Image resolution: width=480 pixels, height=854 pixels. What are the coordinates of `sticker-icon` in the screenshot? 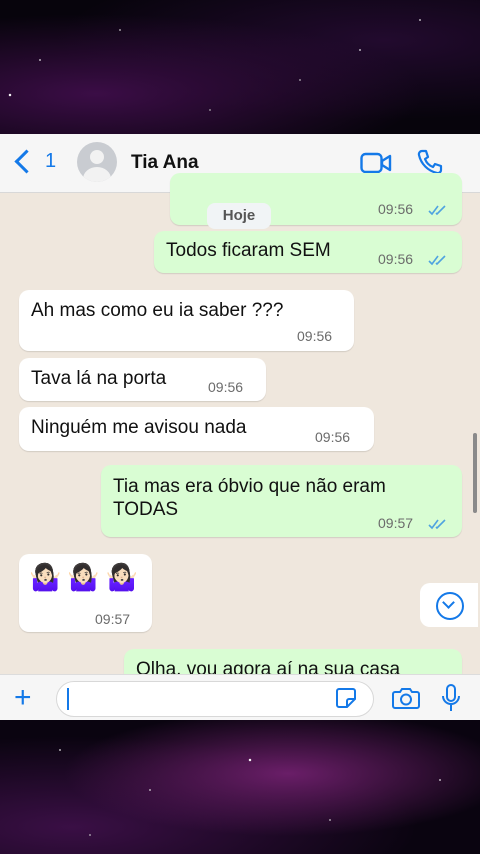 It's located at (346, 698).